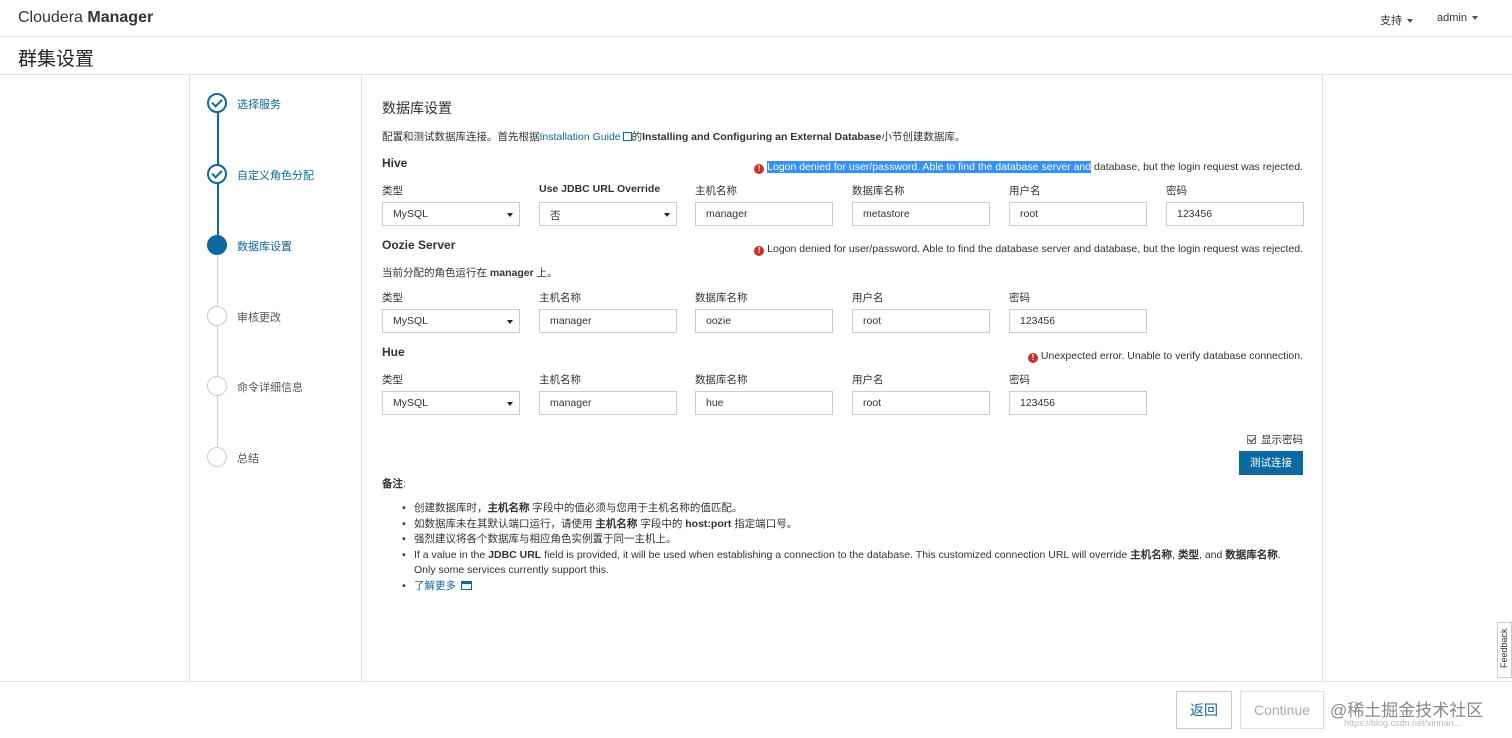 Image resolution: width=1512 pixels, height=738 pixels. Describe the element at coordinates (580, 137) in the screenshot. I see `installation-guide-link: Installation Guide` at that location.